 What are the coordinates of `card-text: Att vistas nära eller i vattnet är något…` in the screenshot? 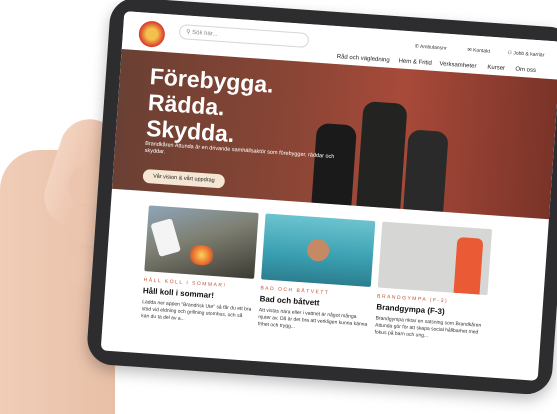 It's located at (312, 318).